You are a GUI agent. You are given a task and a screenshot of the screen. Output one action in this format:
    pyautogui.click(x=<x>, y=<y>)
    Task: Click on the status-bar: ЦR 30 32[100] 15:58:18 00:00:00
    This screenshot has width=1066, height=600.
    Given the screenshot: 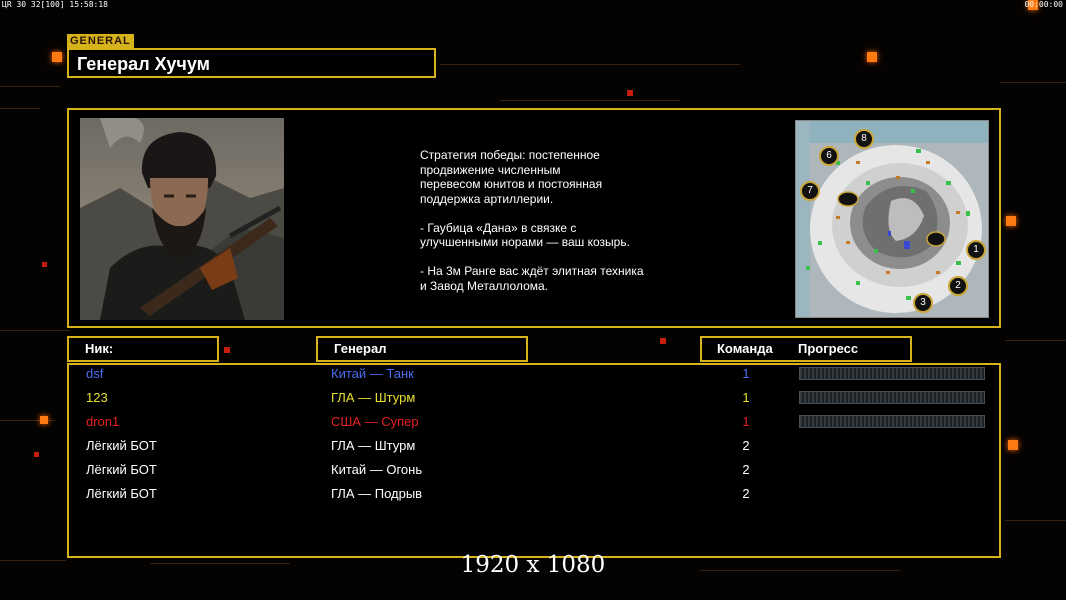 What is the action you would take?
    pyautogui.click(x=533, y=5)
    